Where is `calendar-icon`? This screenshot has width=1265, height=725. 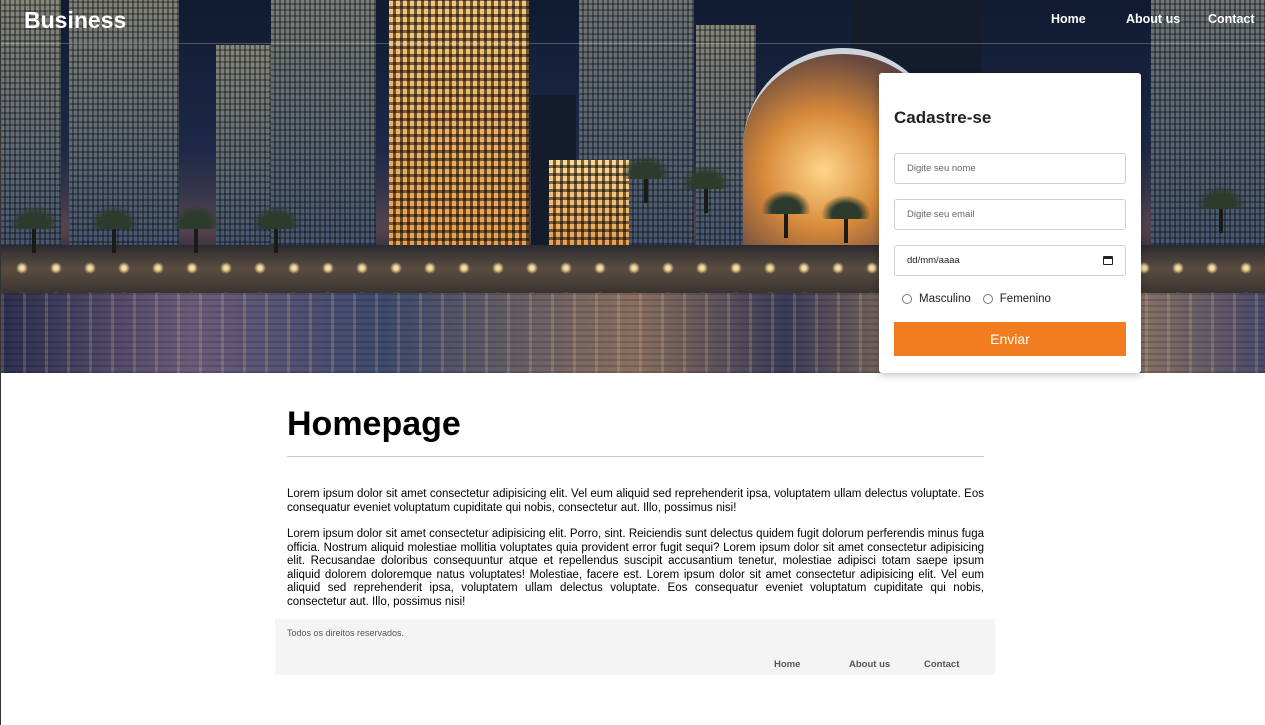
calendar-icon is located at coordinates (1108, 260).